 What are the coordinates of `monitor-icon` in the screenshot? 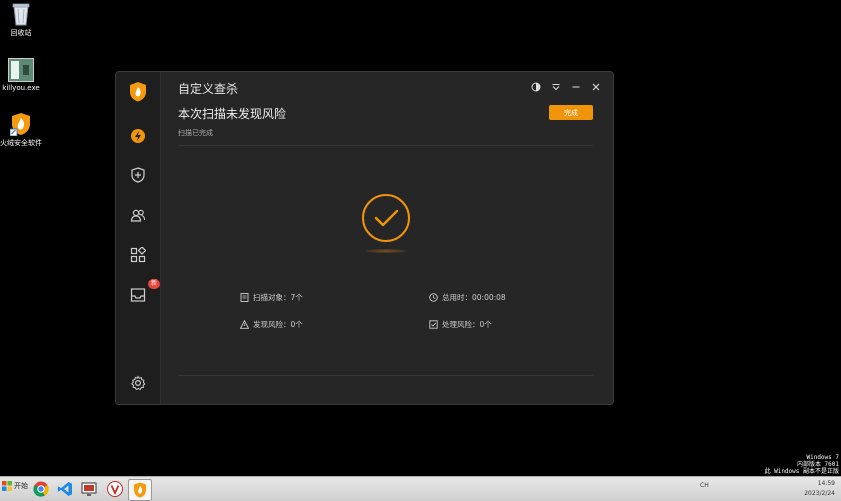 It's located at (89, 489).